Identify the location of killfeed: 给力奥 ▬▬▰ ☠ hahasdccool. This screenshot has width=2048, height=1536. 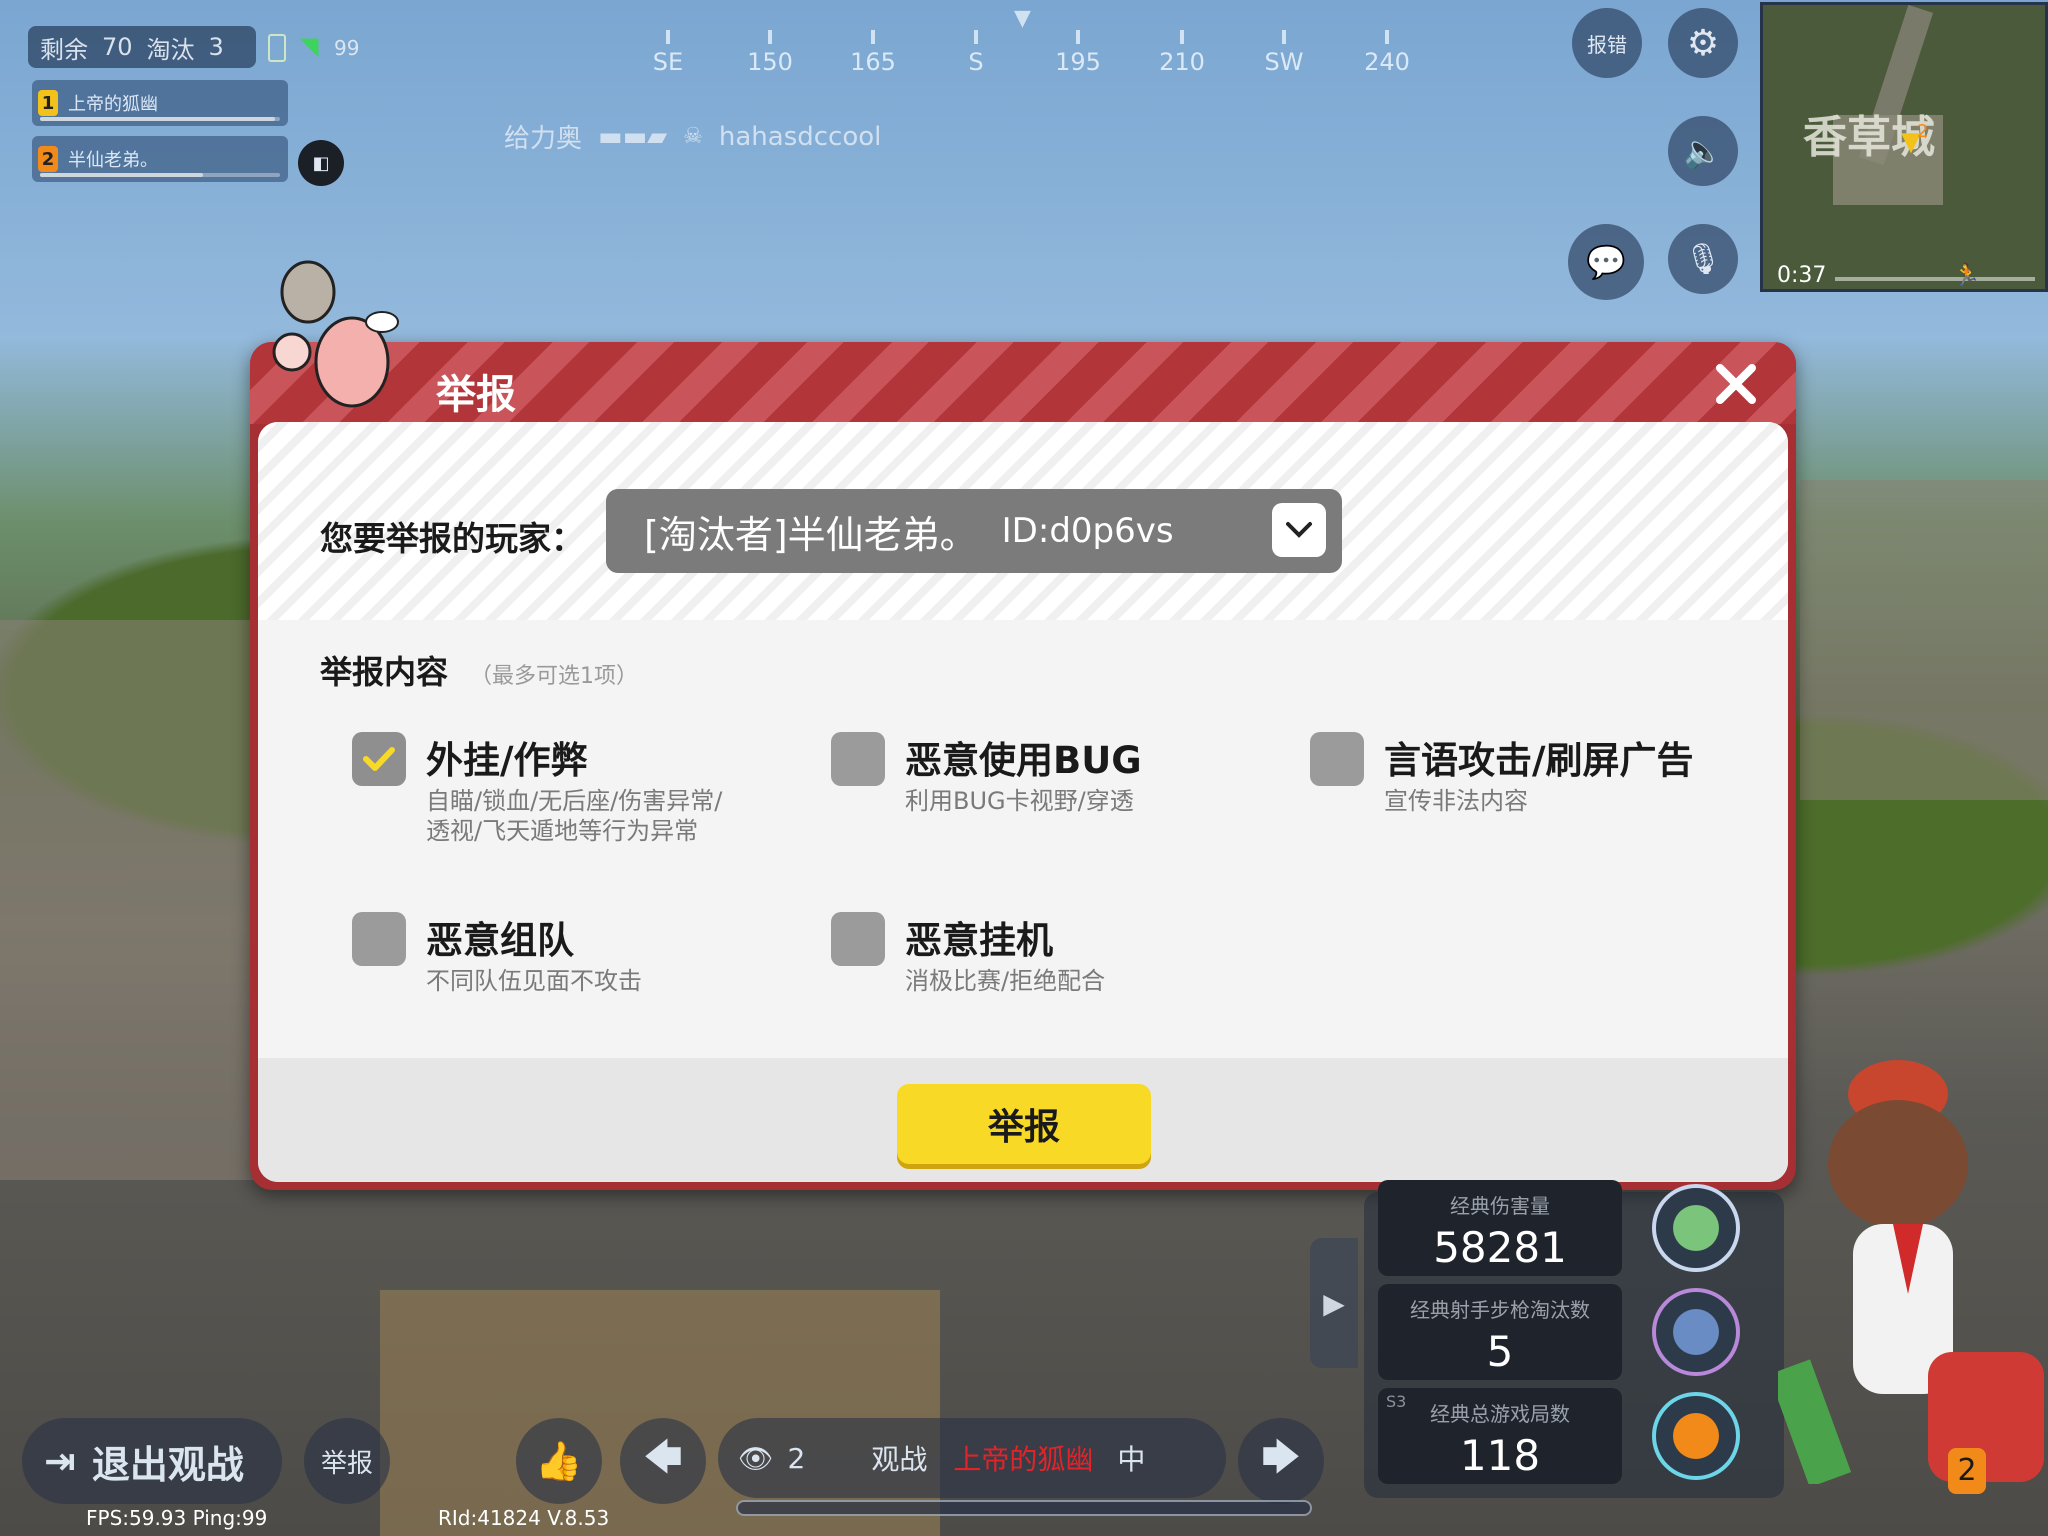
(692, 136).